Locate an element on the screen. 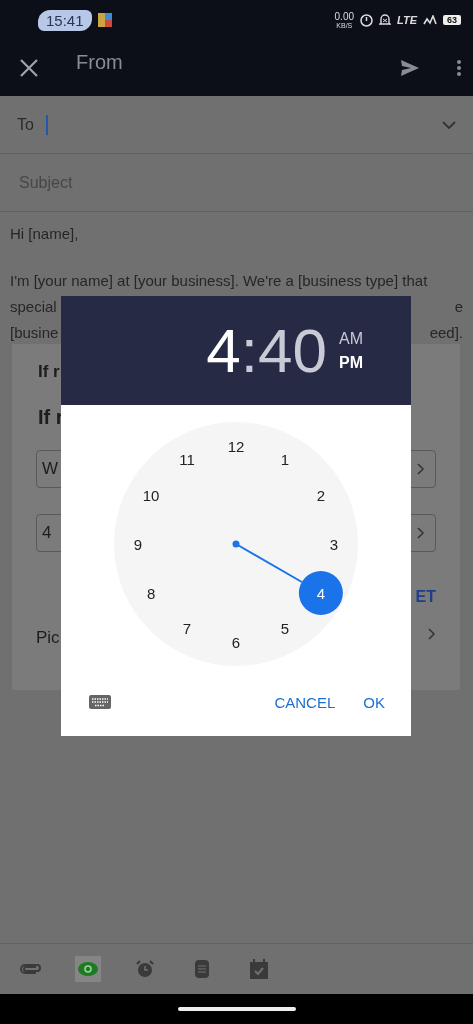 The height and width of the screenshot is (1024, 473). dial-number: 2 is located at coordinates (321, 495).